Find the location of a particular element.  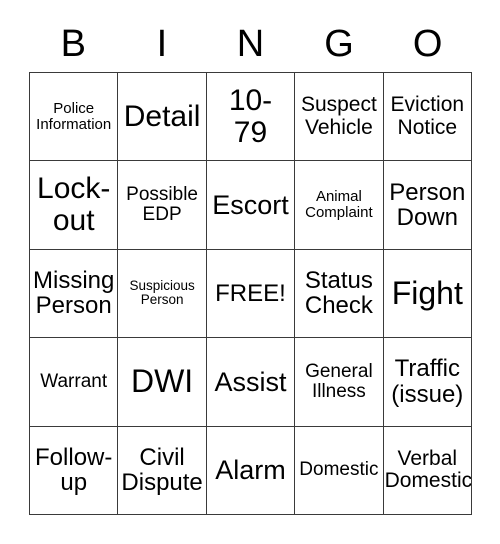

header-letter-i: I is located at coordinates (162, 44).